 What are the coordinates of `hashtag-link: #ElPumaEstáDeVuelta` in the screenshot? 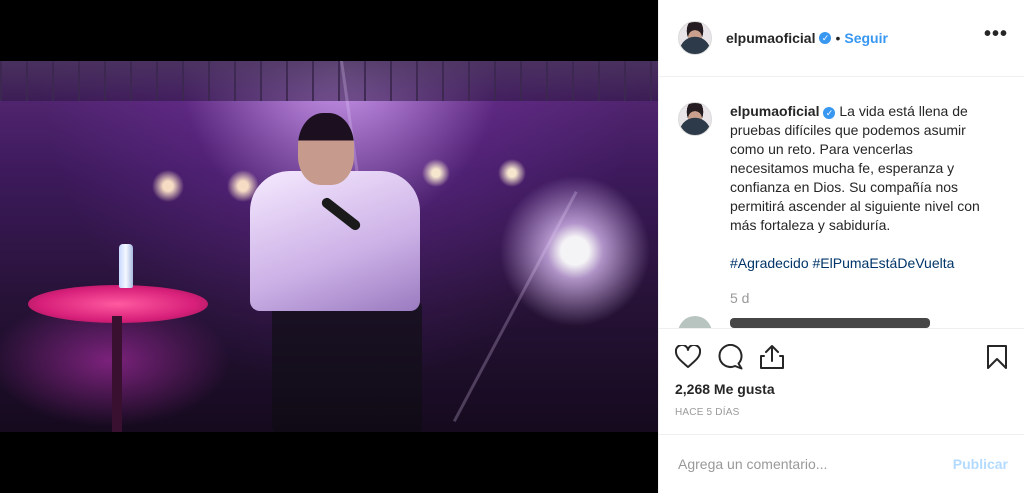 It's located at (884, 263).